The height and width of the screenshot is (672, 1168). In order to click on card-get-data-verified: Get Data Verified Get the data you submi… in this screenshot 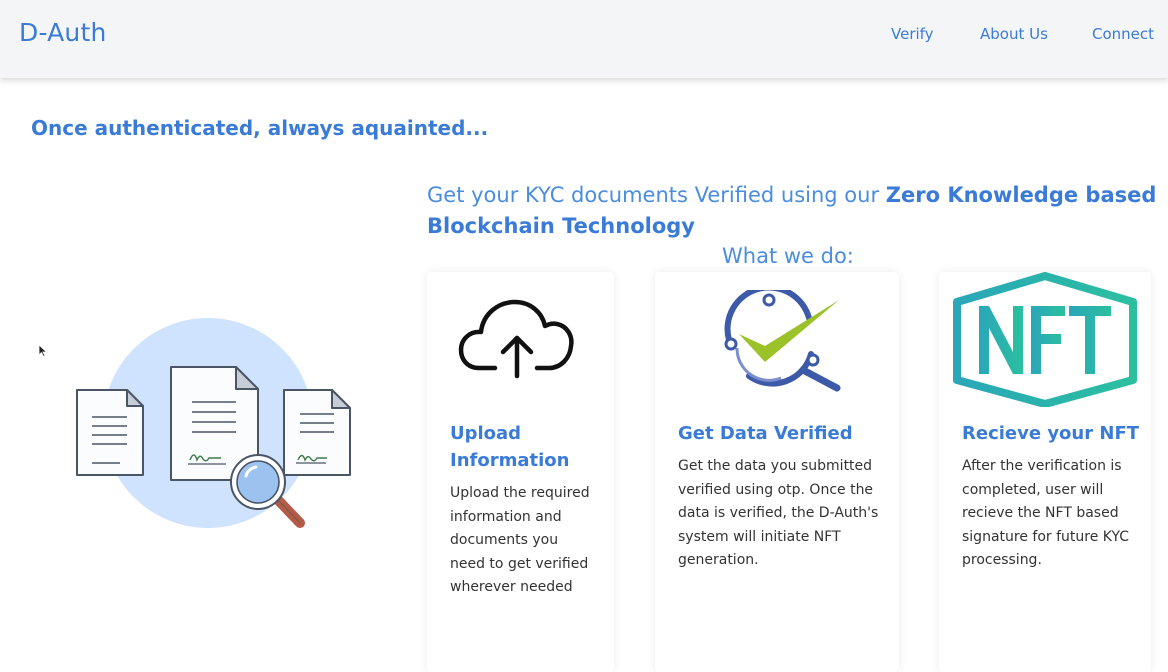, I will do `click(777, 472)`.